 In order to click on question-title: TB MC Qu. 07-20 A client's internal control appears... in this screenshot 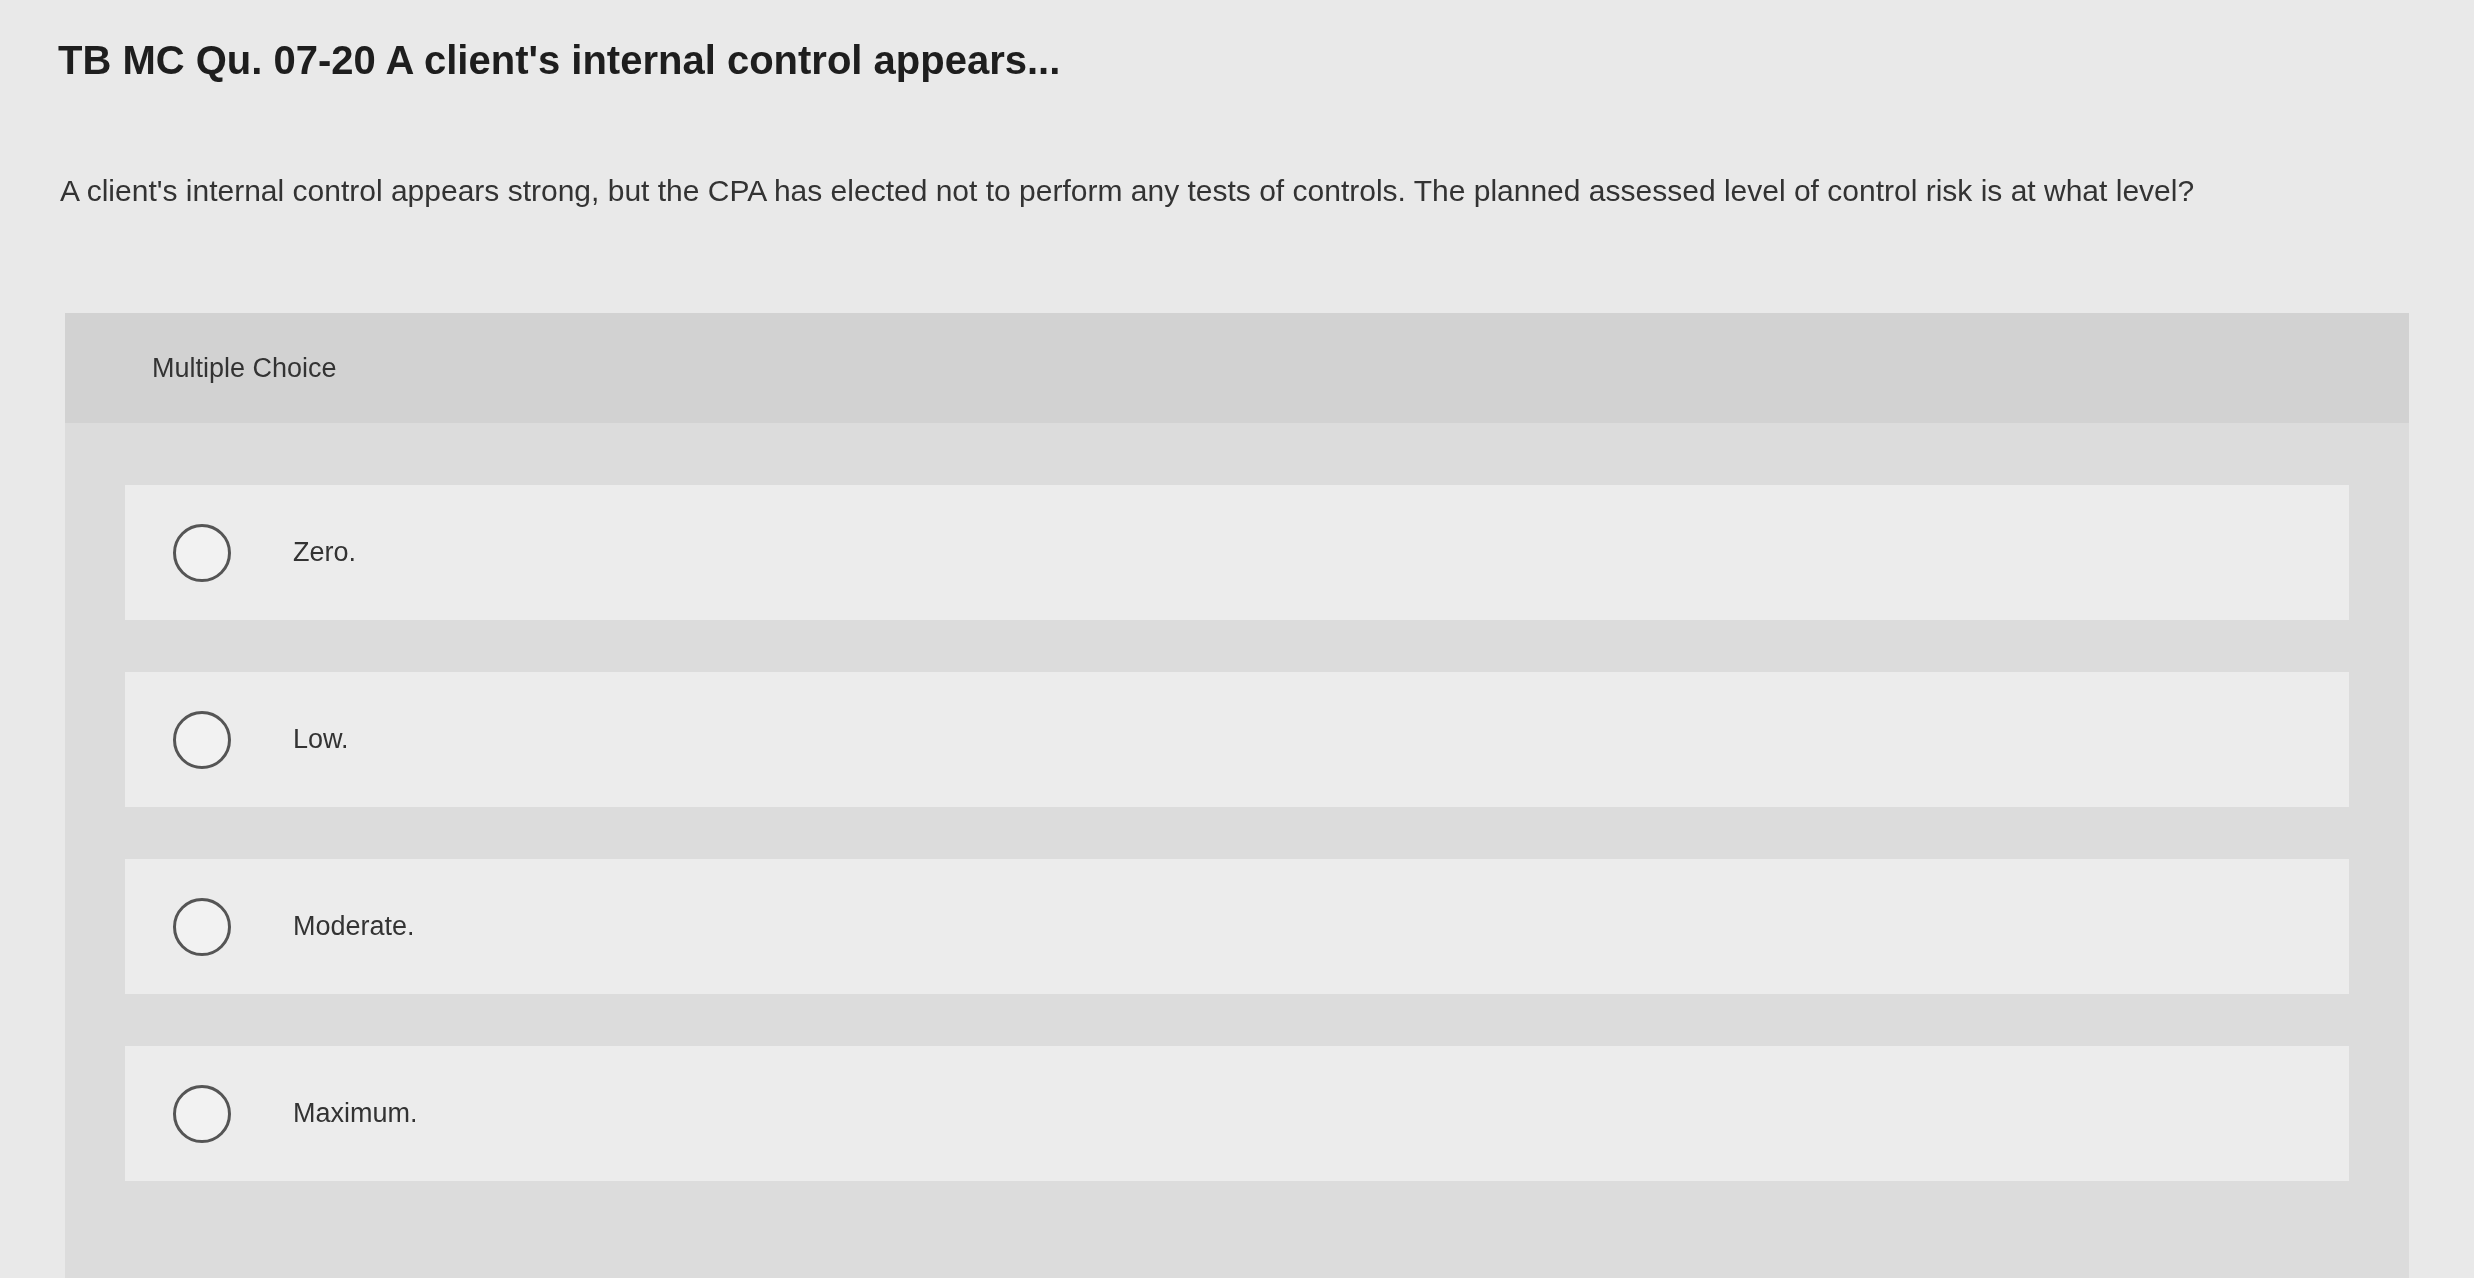, I will do `click(559, 60)`.